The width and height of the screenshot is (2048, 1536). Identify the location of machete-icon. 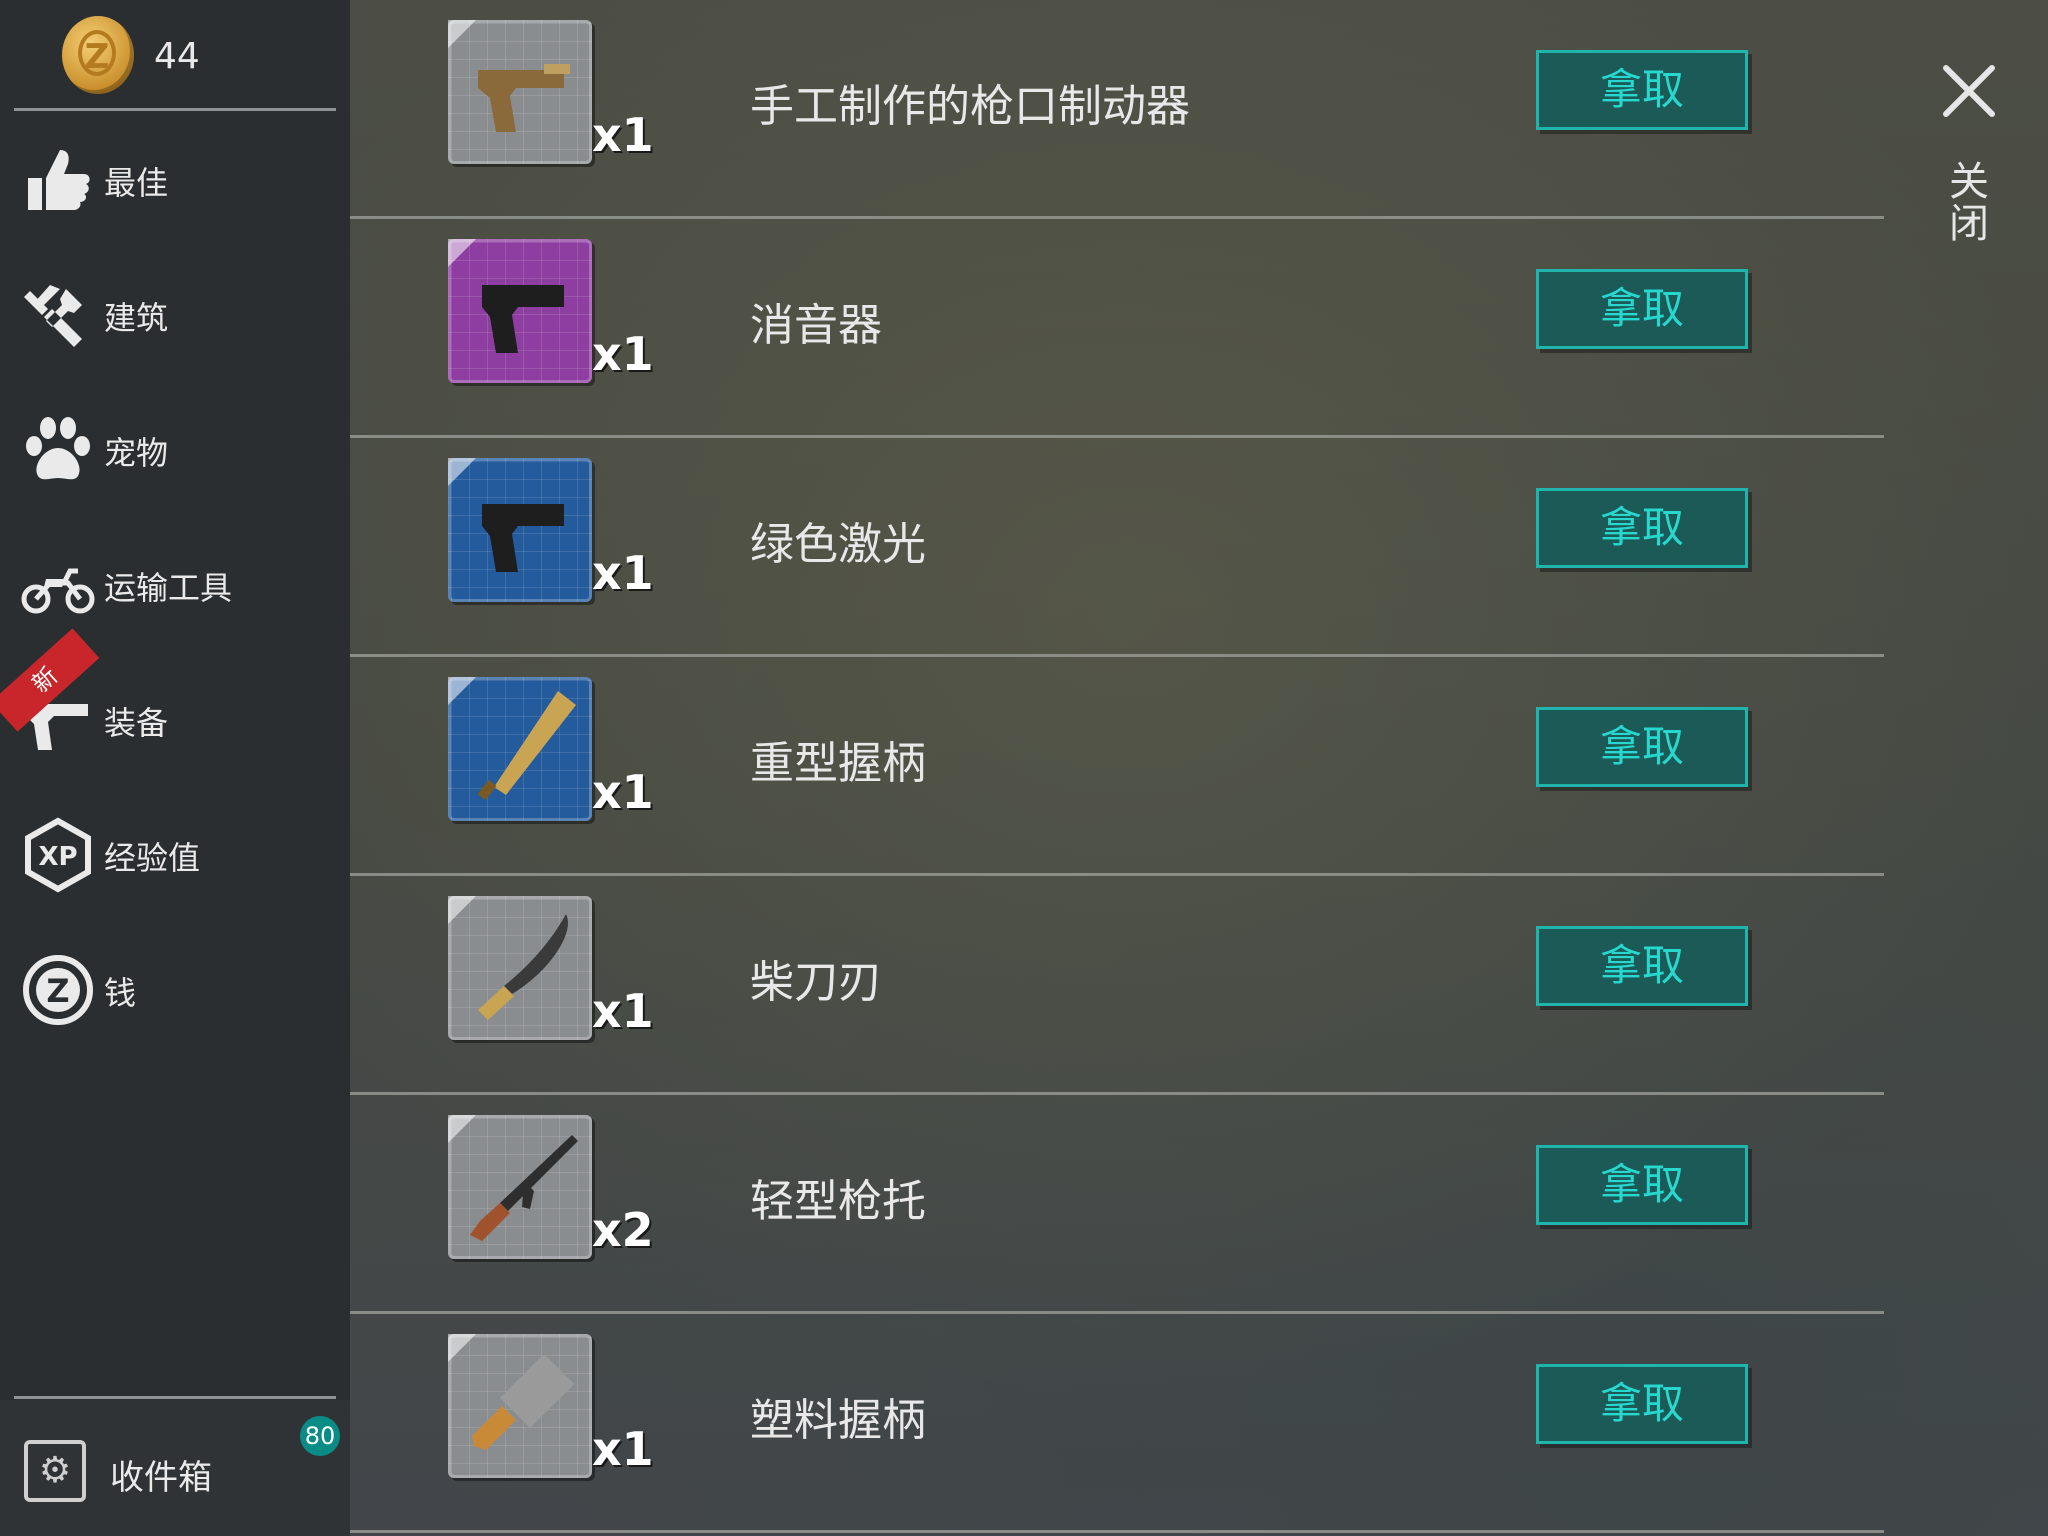
(523, 967).